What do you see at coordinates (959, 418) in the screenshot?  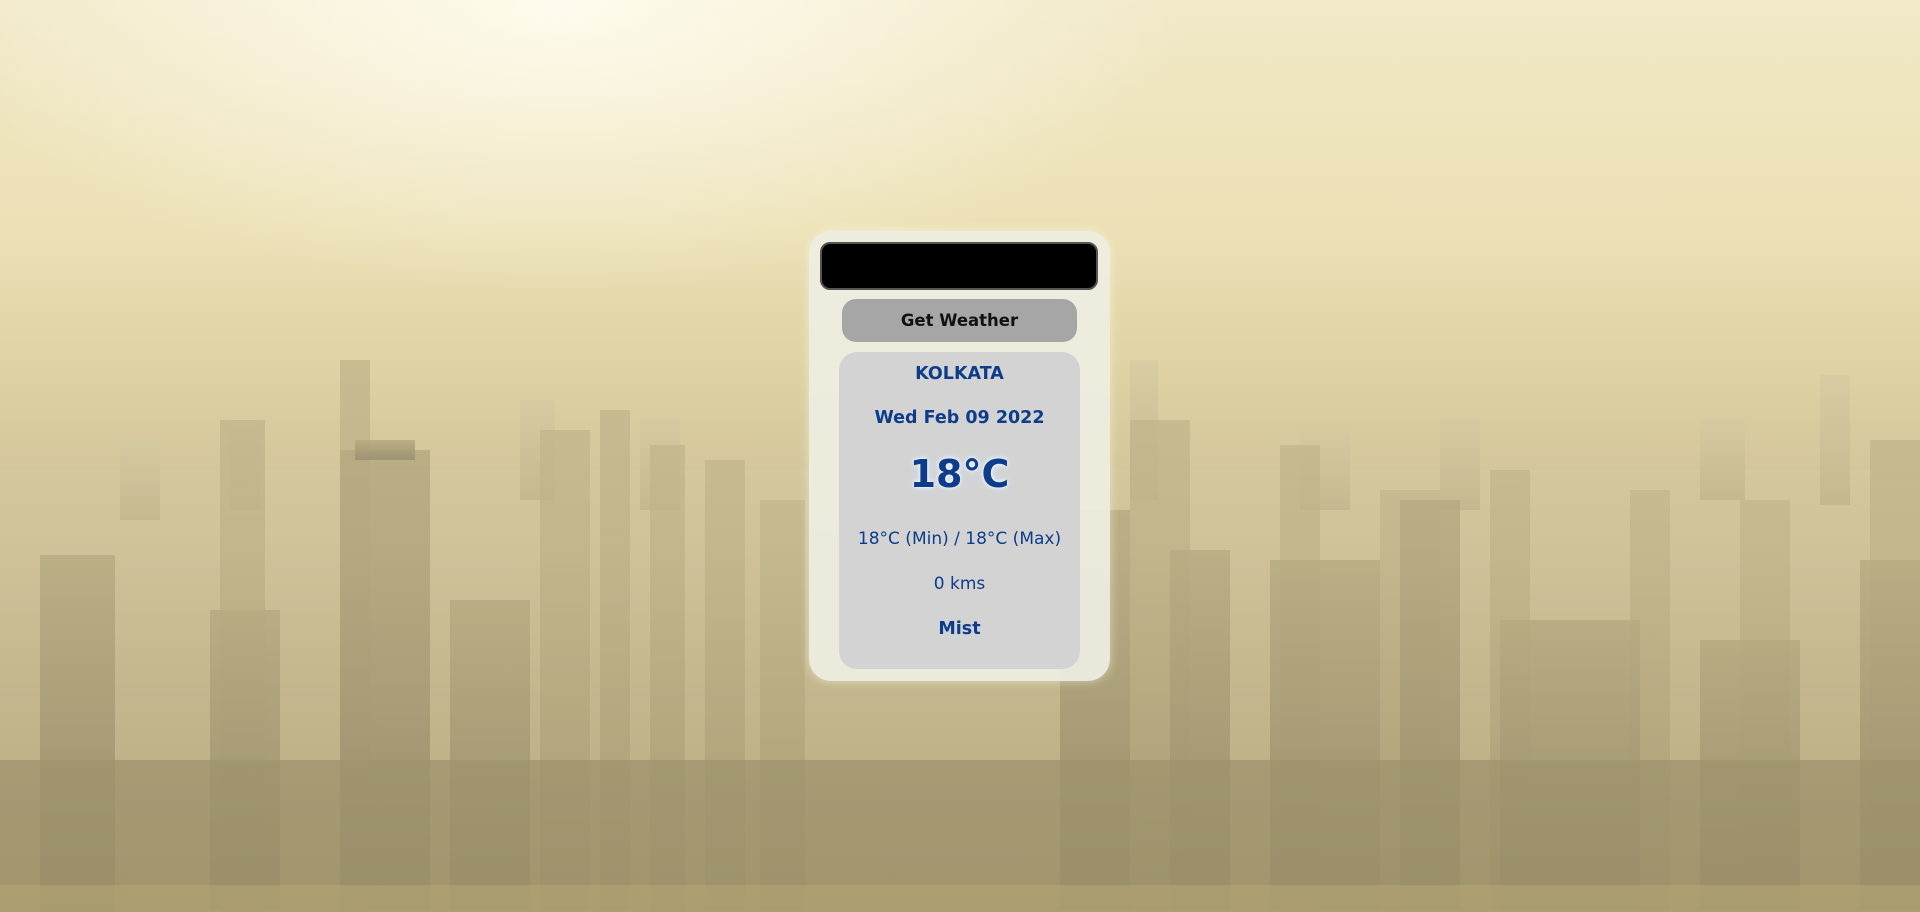 I see `weather-date: Wed Feb 09 2022` at bounding box center [959, 418].